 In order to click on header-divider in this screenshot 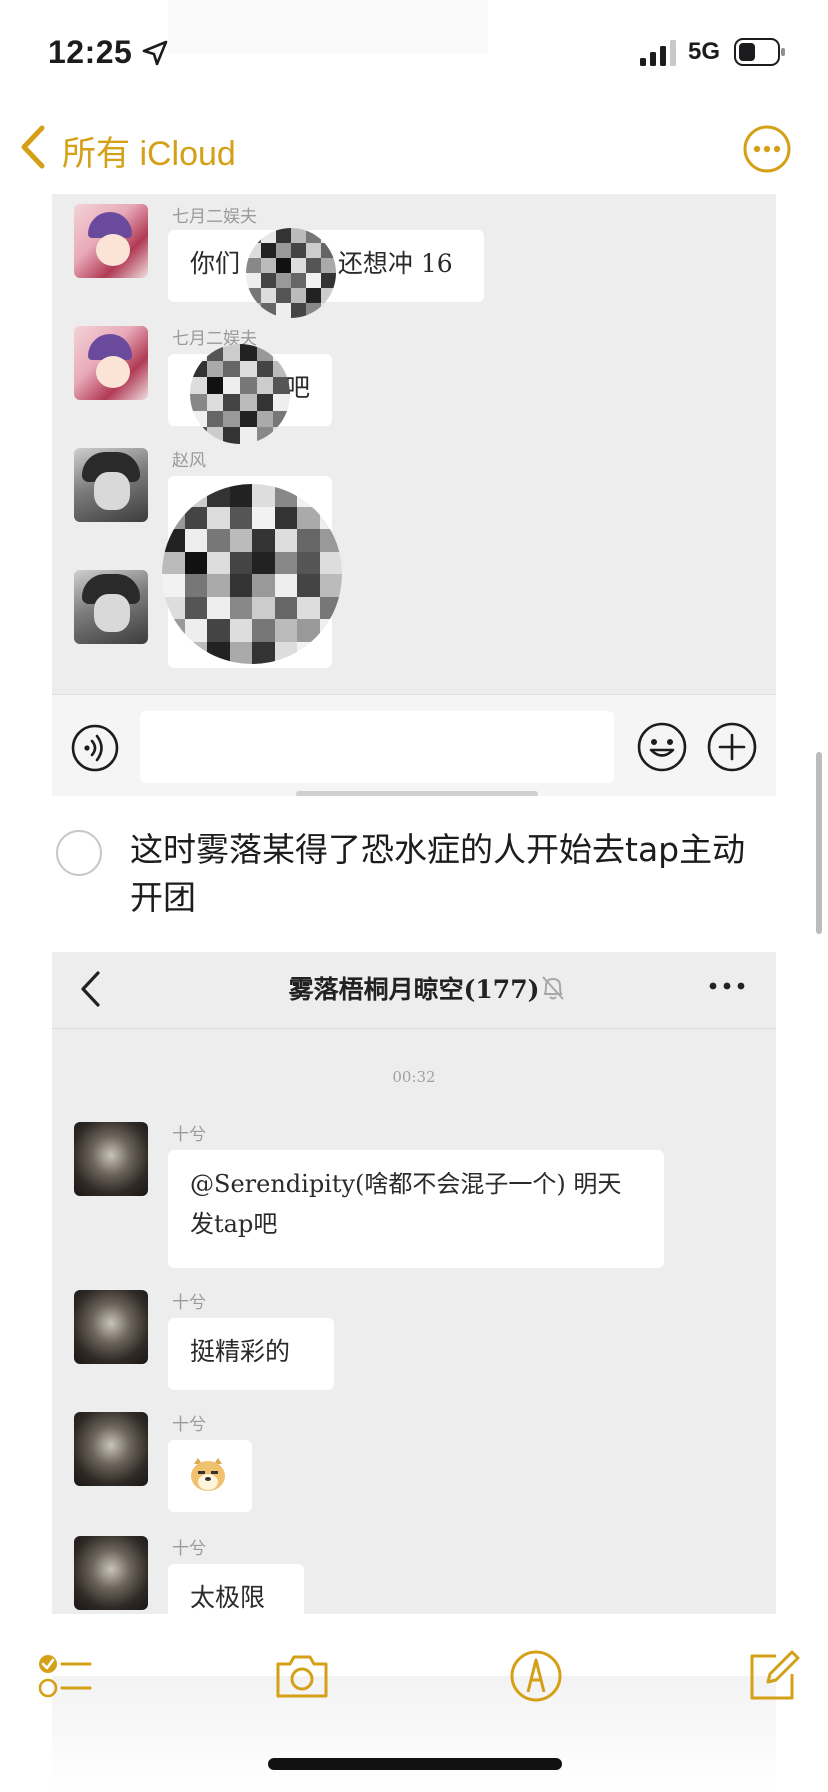, I will do `click(414, 1028)`.